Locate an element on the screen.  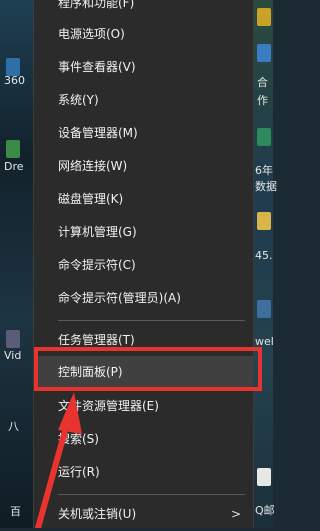
desktop-label-wel: wel is located at coordinates (264, 341).